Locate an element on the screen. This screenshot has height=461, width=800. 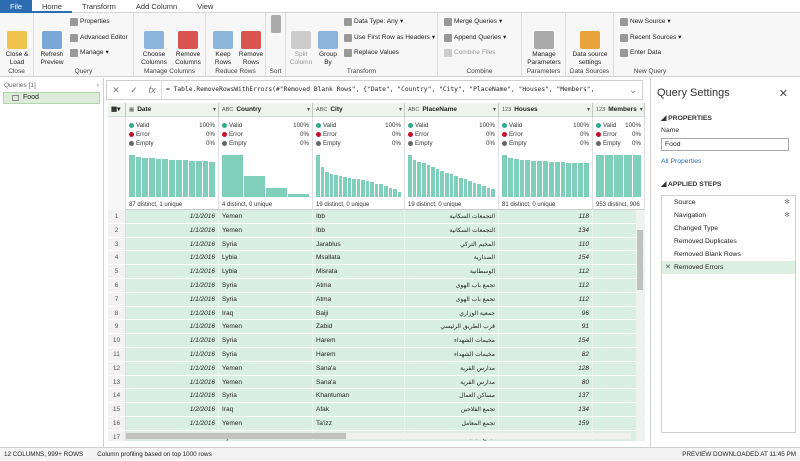
table-row: 12 1/1/2016 Yemen Sana'a مدارس القرية 128 is located at coordinates (376, 368).